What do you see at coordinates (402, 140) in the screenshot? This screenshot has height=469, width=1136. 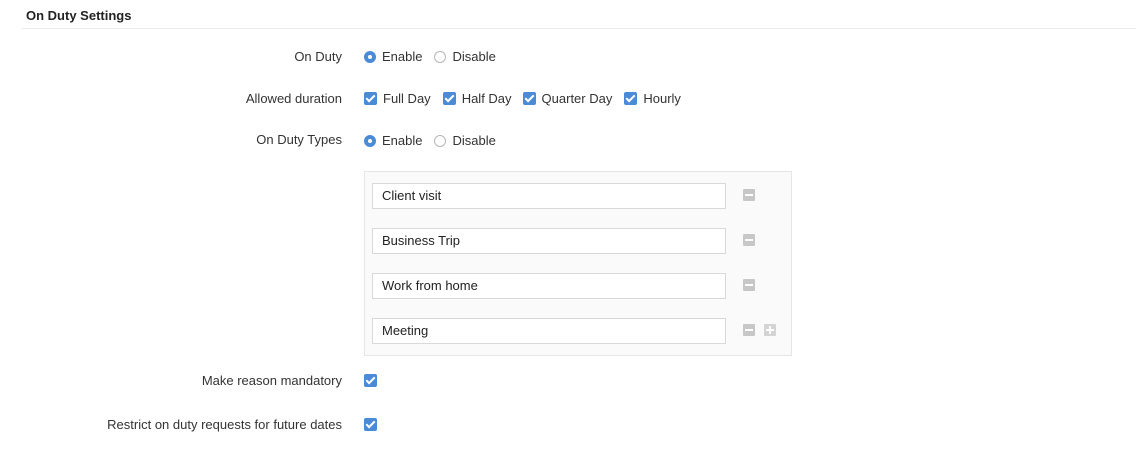 I see `on-duty-types-enable-label: Enable` at bounding box center [402, 140].